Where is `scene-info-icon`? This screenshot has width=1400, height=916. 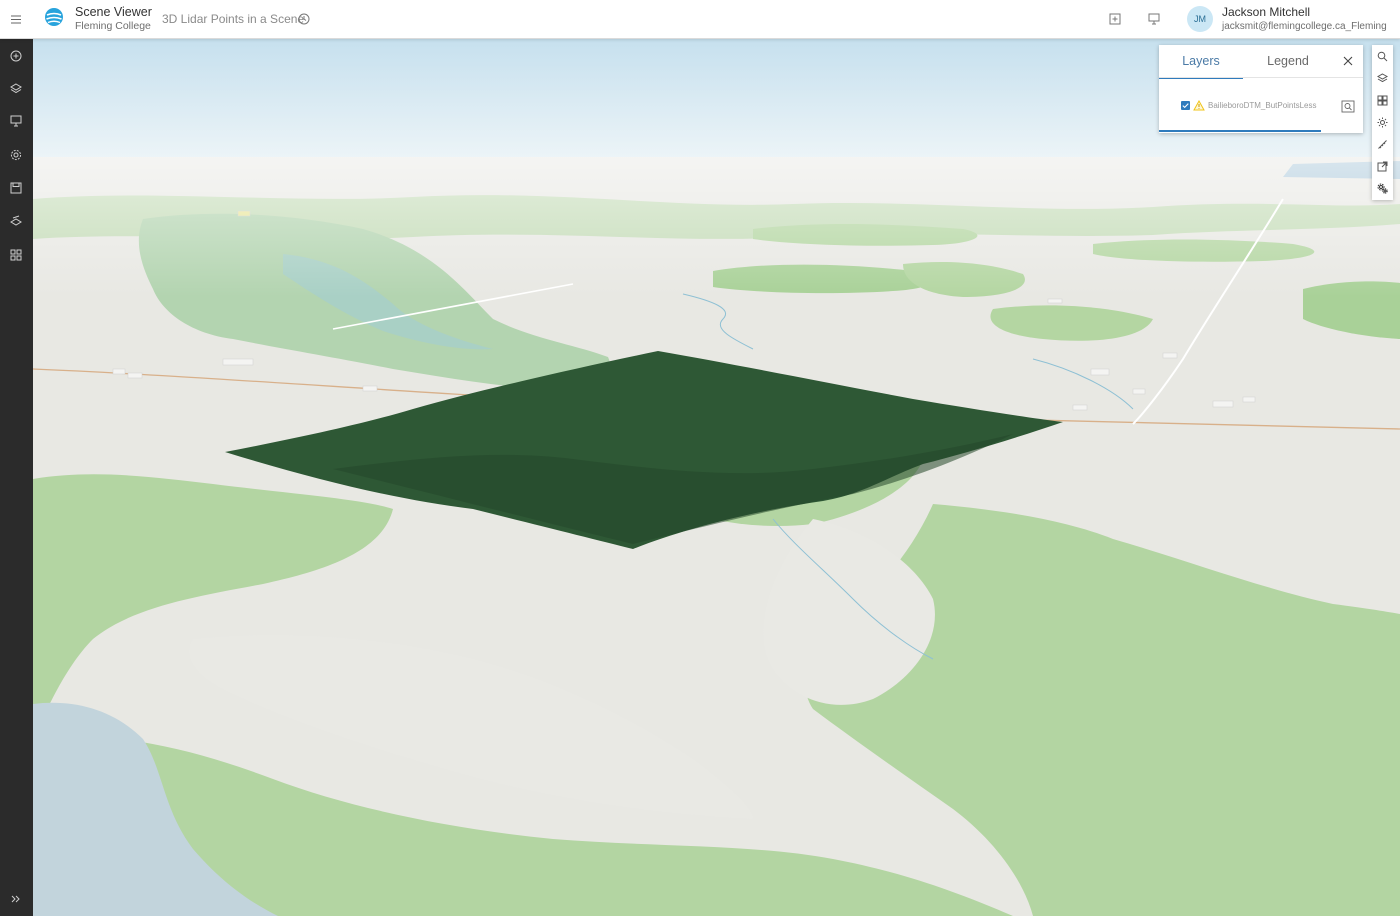
scene-info-icon is located at coordinates (304, 19).